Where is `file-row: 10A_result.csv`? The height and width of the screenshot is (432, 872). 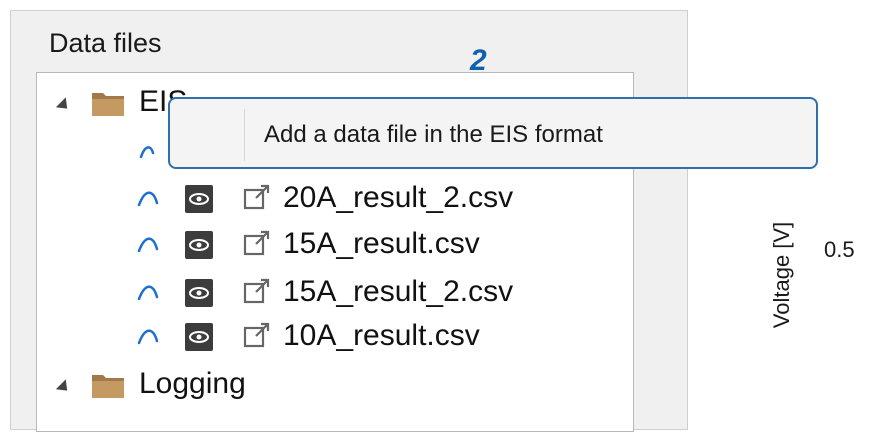
file-row: 10A_result.csv is located at coordinates (335, 339).